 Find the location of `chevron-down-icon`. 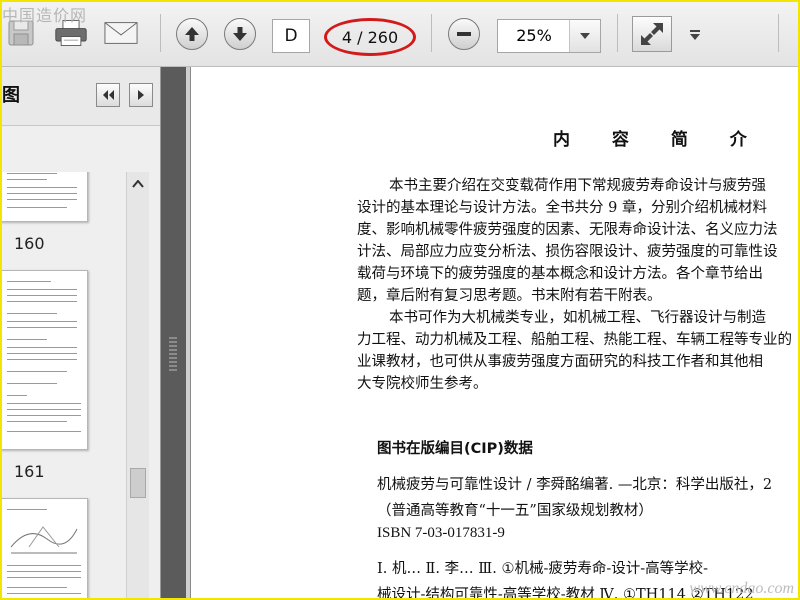

chevron-down-icon is located at coordinates (584, 36).